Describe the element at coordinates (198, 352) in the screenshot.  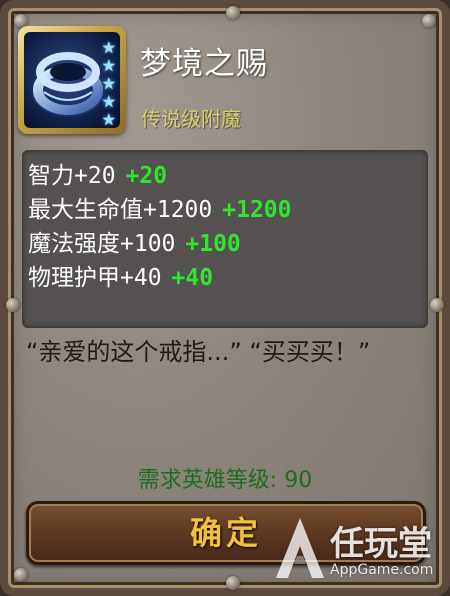
I see `item-description: “亲爱的这个戒指...” “买买买！”` at that location.